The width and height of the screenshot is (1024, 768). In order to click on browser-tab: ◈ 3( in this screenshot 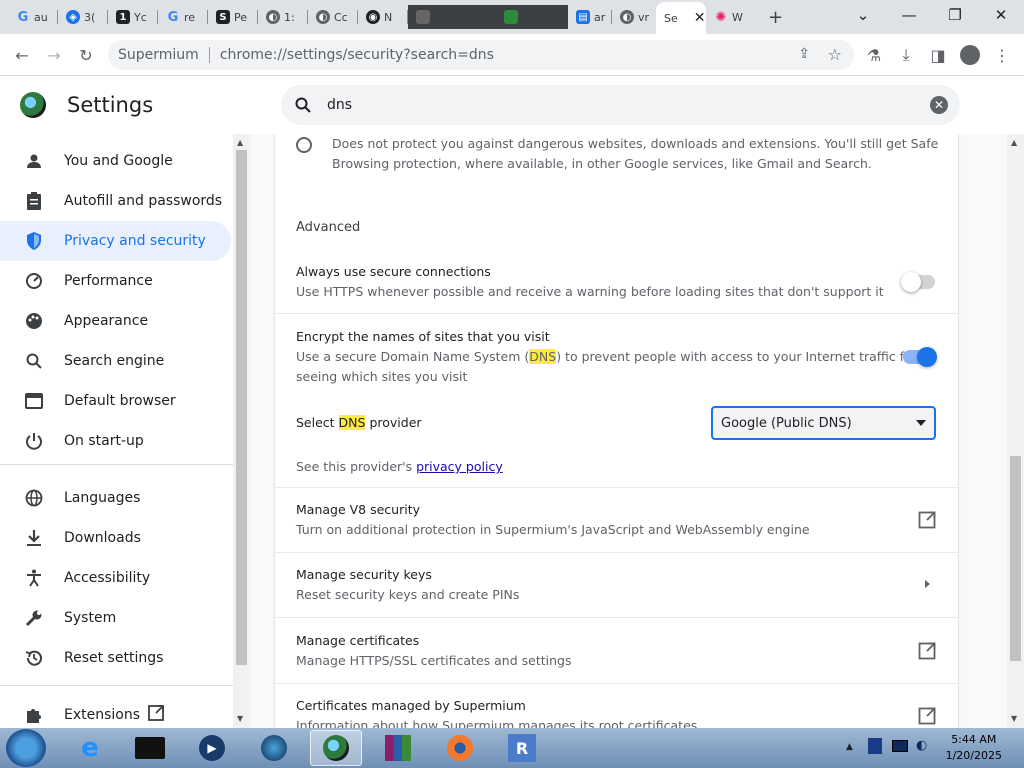, I will do `click(83, 17)`.